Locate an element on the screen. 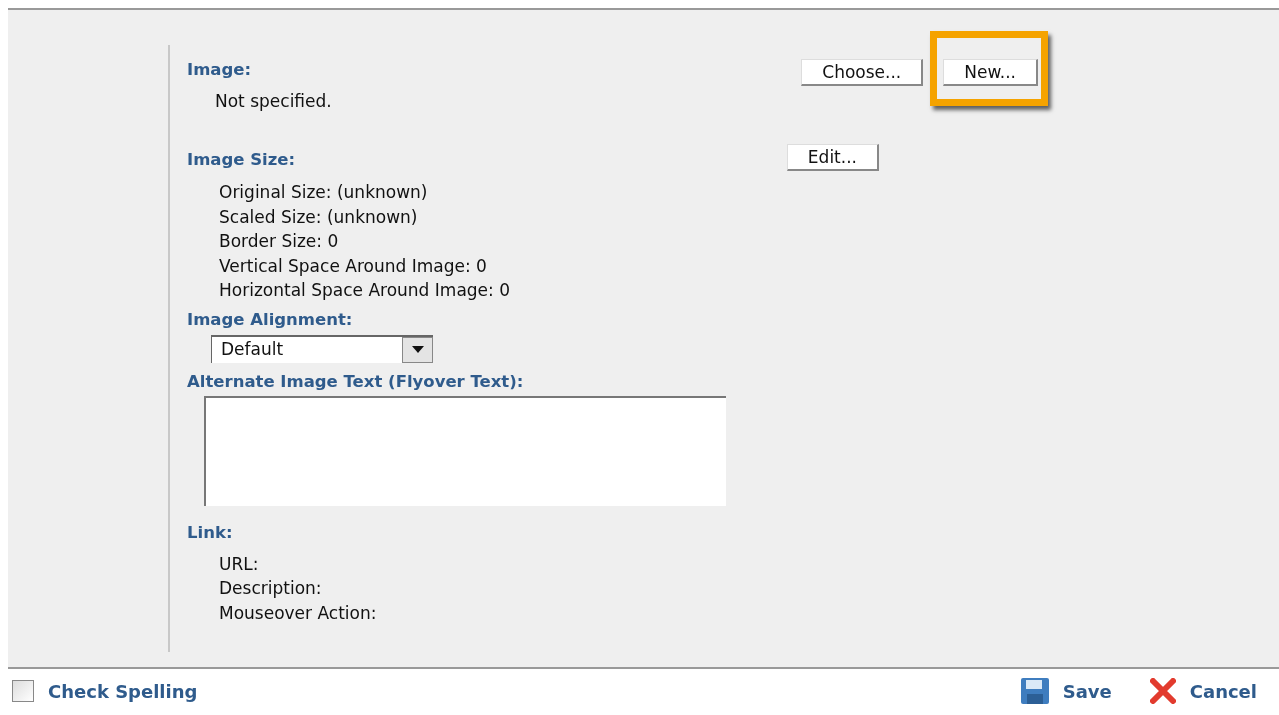 The height and width of the screenshot is (715, 1279). link-info: URL: is located at coordinates (239, 564).